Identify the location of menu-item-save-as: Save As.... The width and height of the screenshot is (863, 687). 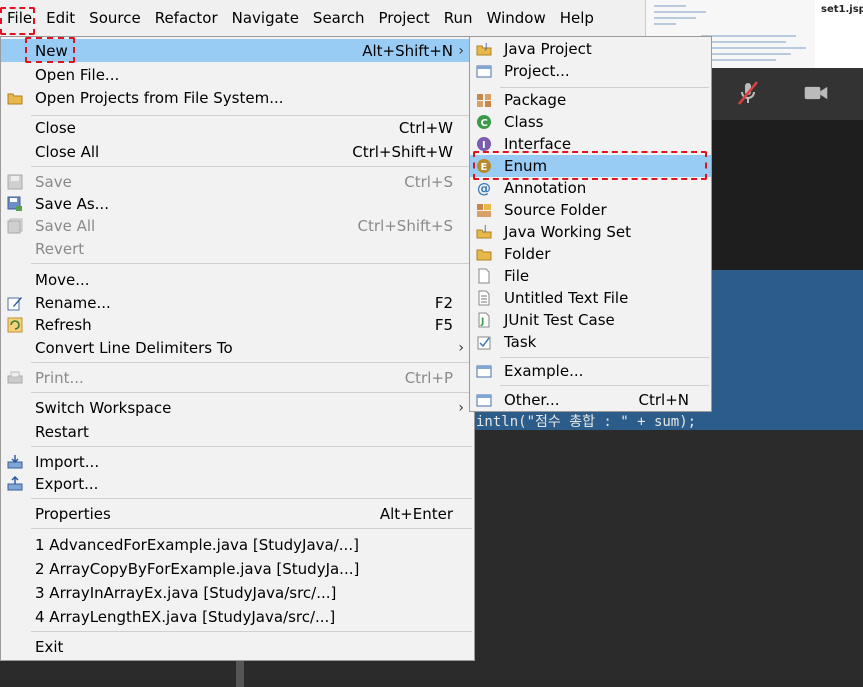
(237, 203).